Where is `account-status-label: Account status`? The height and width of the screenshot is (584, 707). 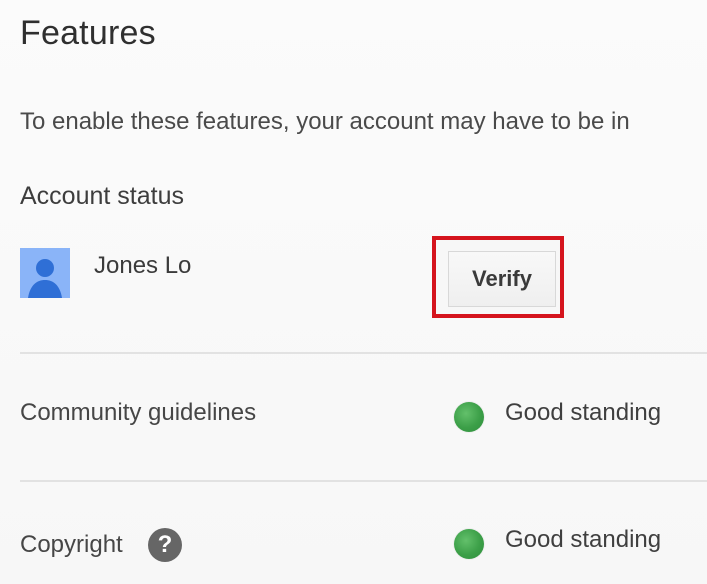
account-status-label: Account status is located at coordinates (102, 196).